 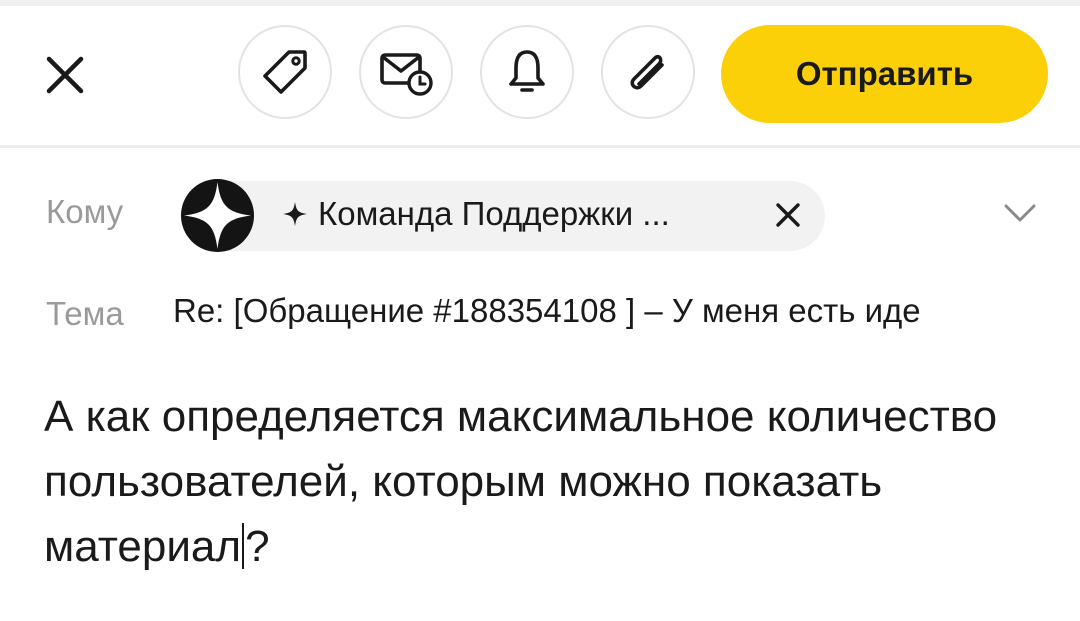 I want to click on message-text-tail: ?, so click(x=257, y=546).